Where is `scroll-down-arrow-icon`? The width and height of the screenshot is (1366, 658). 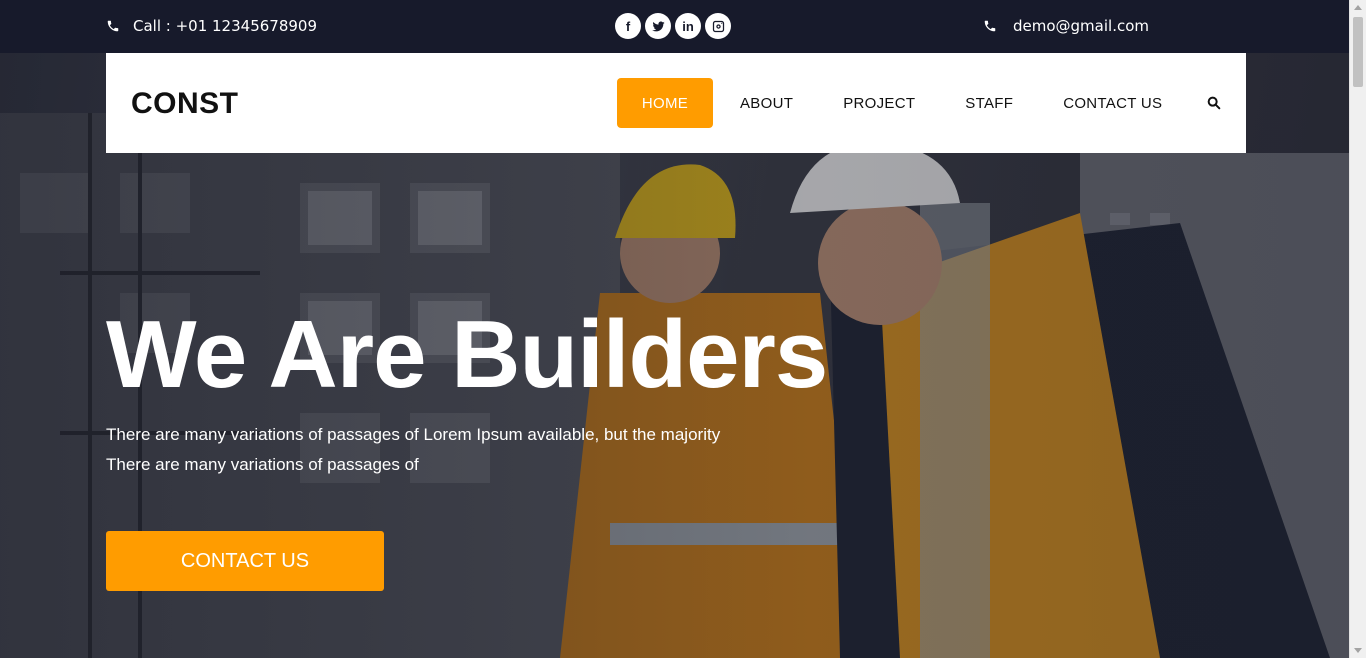
scroll-down-arrow-icon is located at coordinates (1358, 650).